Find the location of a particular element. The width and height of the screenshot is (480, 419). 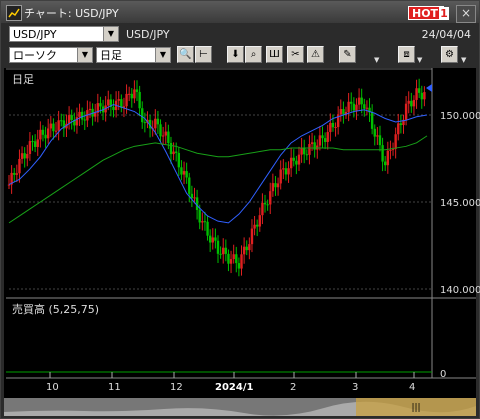

toolbar: ローソク ▼ 日足 ▼ 🔍 ⊢ ⬇ ⌕ Ш ✂ ⚠ ✎ ▼ ⧈ ▼ ⚙ ▼ is located at coordinates (240, 55).